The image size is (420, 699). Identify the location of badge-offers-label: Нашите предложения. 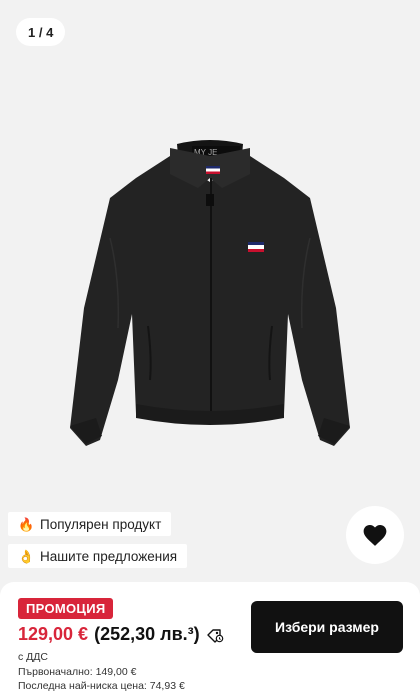
(109, 556).